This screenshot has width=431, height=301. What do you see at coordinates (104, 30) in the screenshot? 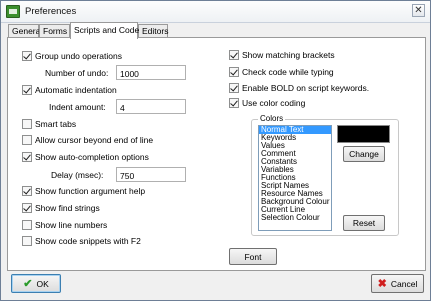
I see `tab-scripts-and-code: Scripts and Code` at bounding box center [104, 30].